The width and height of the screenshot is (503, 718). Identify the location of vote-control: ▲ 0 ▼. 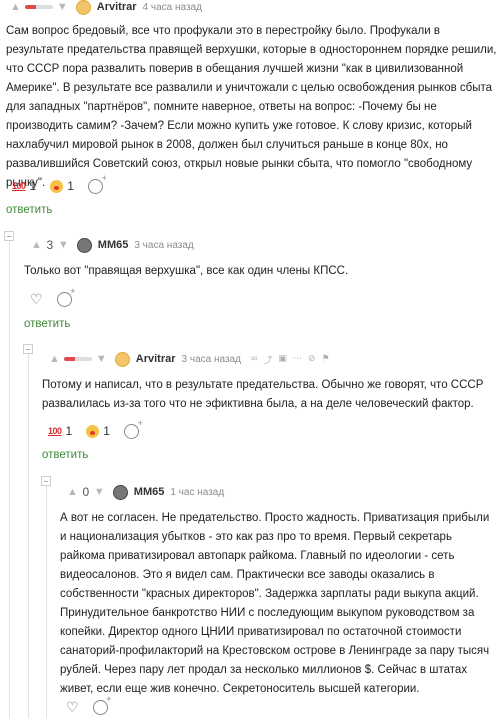
(86, 492).